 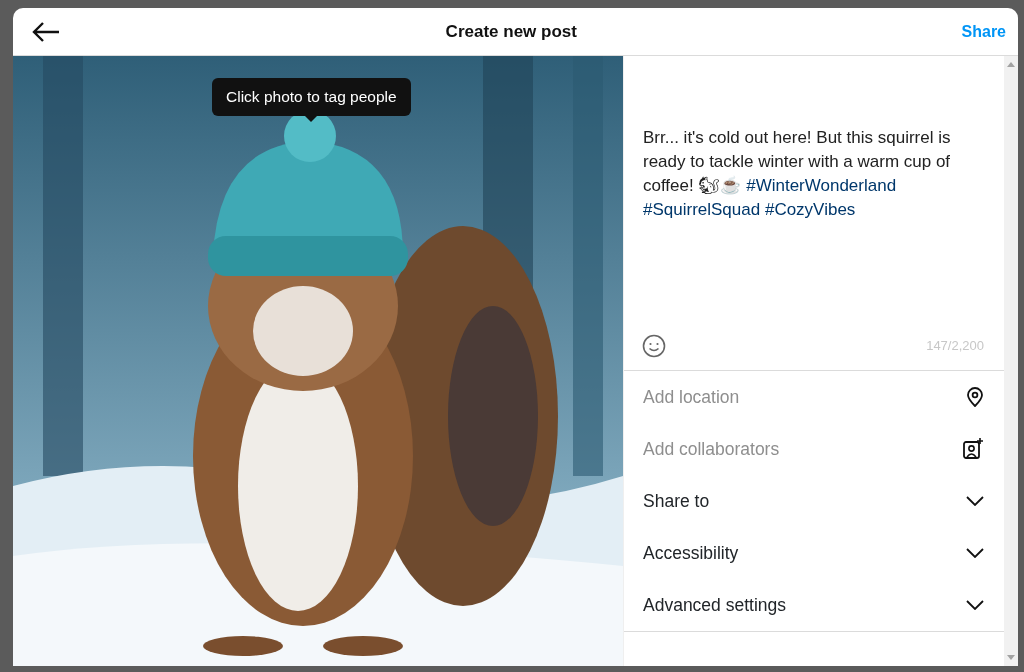 What do you see at coordinates (955, 346) in the screenshot?
I see `character-counter: 147/2,200` at bounding box center [955, 346].